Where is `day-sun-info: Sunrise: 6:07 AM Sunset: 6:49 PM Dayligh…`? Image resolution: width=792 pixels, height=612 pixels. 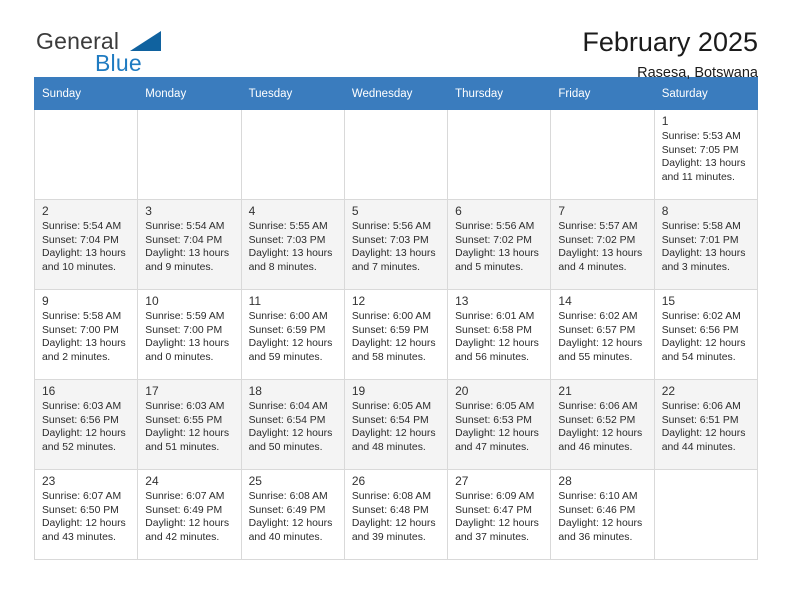 day-sun-info: Sunrise: 6:07 AM Sunset: 6:49 PM Dayligh… is located at coordinates (187, 517).